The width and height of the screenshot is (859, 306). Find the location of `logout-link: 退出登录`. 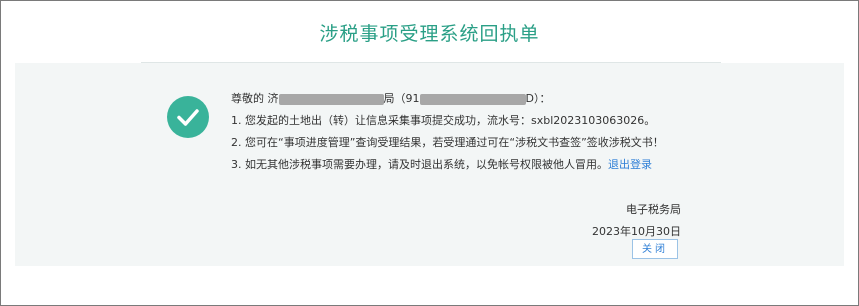

logout-link: 退出登录 is located at coordinates (630, 164).